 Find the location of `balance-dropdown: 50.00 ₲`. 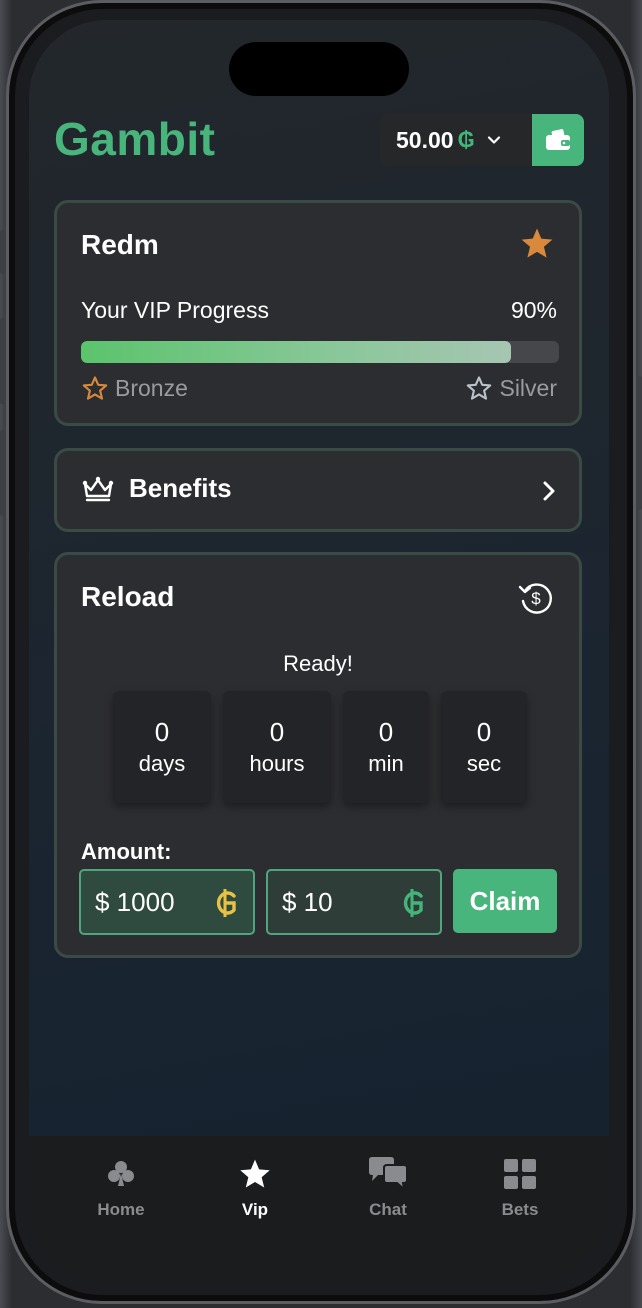

balance-dropdown: 50.00 ₲ is located at coordinates (456, 140).